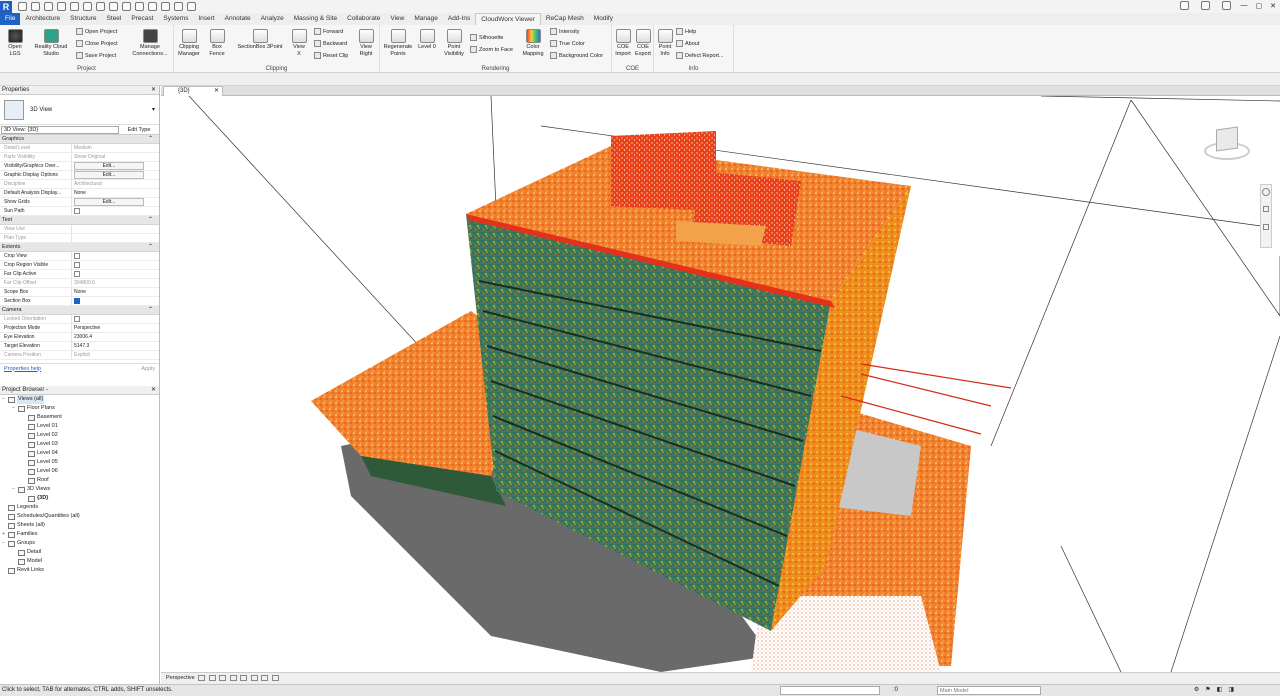 The width and height of the screenshot is (1280, 696). What do you see at coordinates (330, 43) in the screenshot?
I see `backward-button: Backward` at bounding box center [330, 43].